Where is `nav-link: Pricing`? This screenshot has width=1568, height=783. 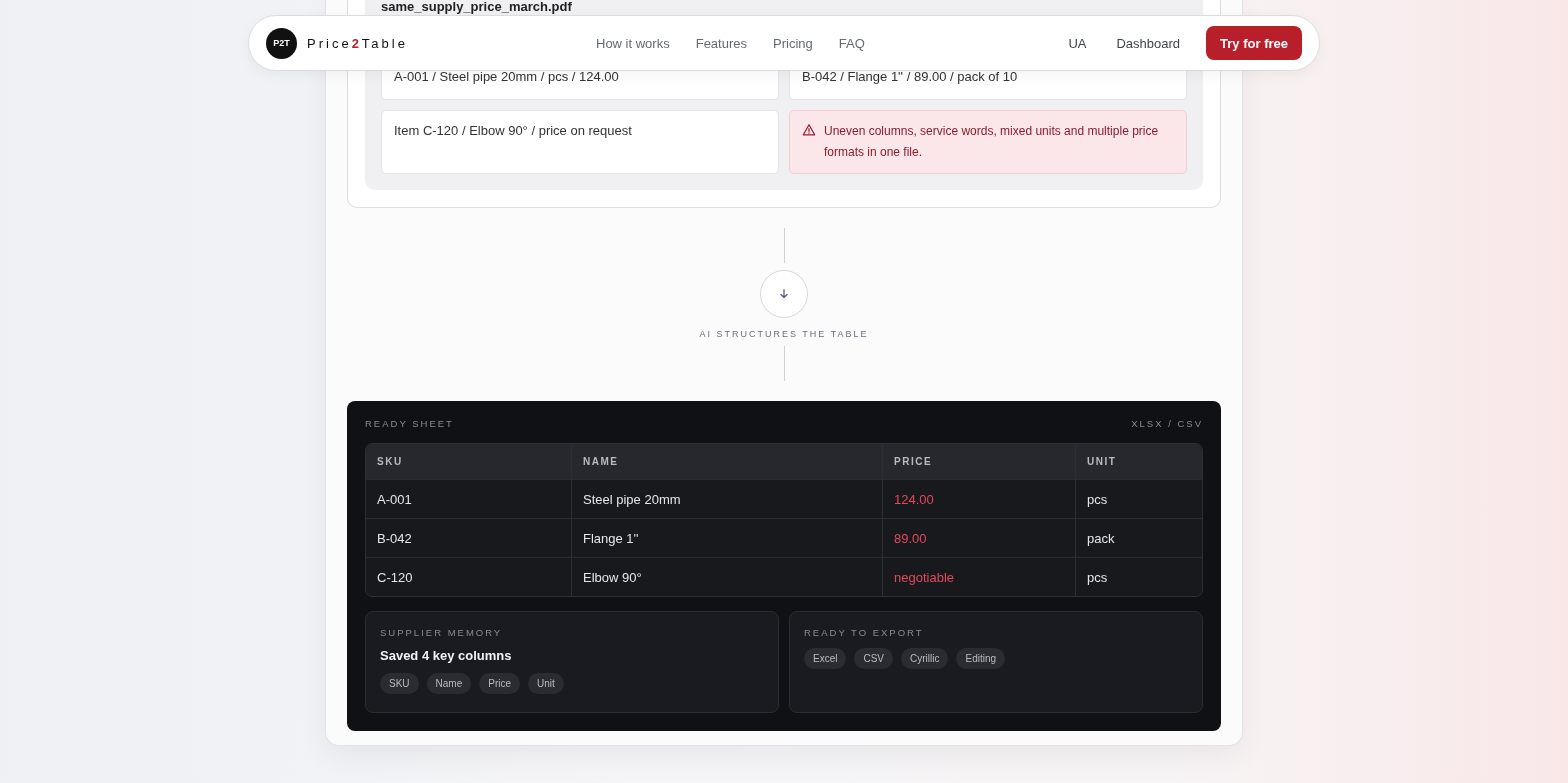 nav-link: Pricing is located at coordinates (793, 43).